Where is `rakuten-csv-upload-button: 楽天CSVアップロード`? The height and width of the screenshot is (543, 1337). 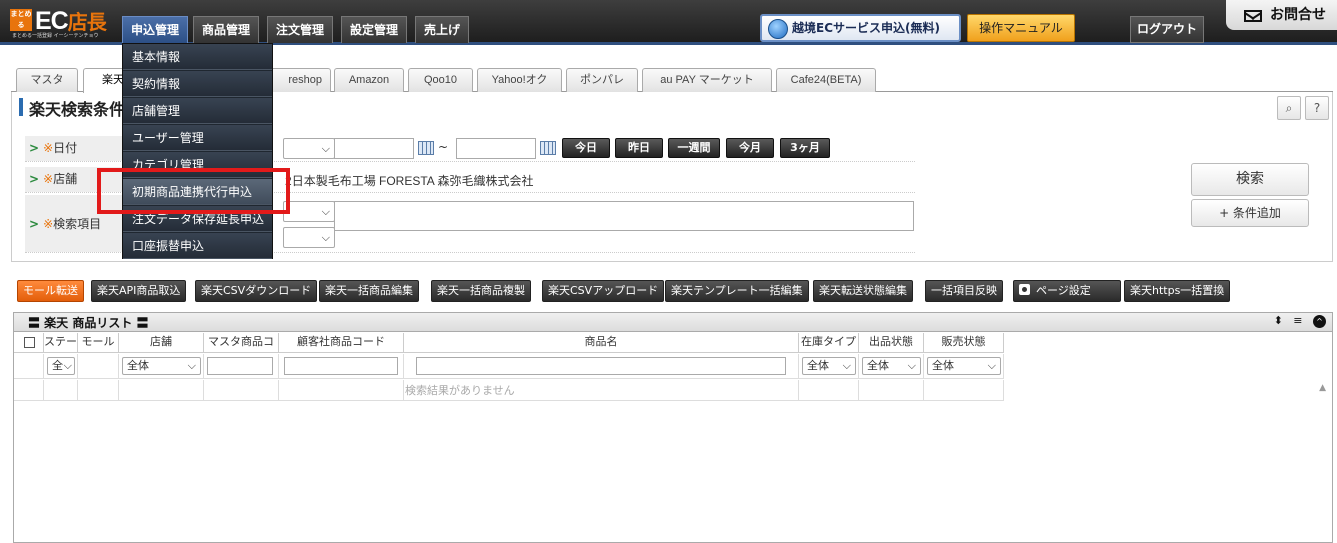
rakuten-csv-upload-button: 楽天CSVアップロード is located at coordinates (603, 291).